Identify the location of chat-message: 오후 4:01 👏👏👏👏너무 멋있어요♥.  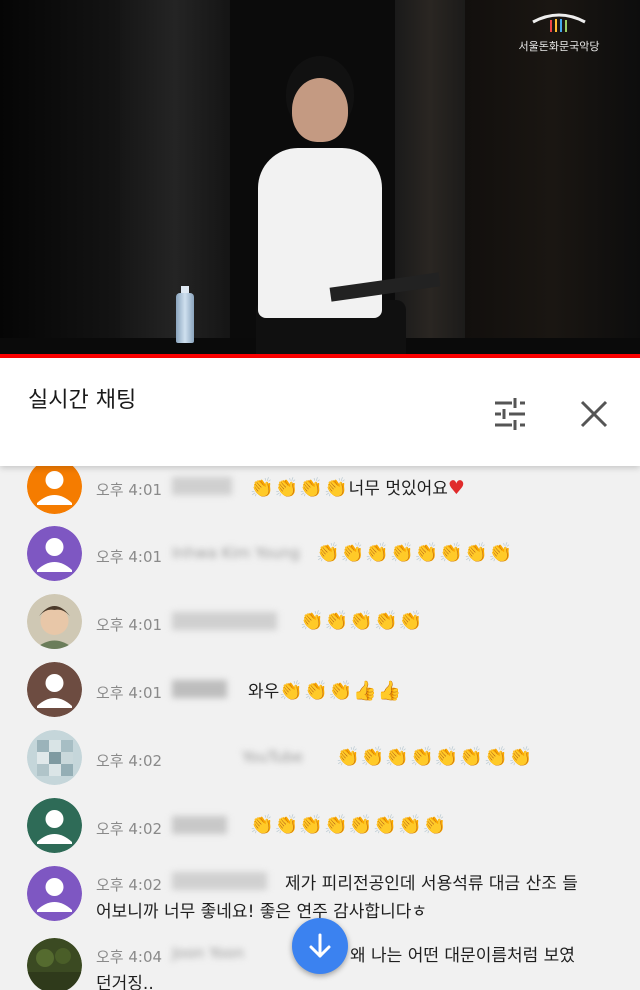
(320, 492).